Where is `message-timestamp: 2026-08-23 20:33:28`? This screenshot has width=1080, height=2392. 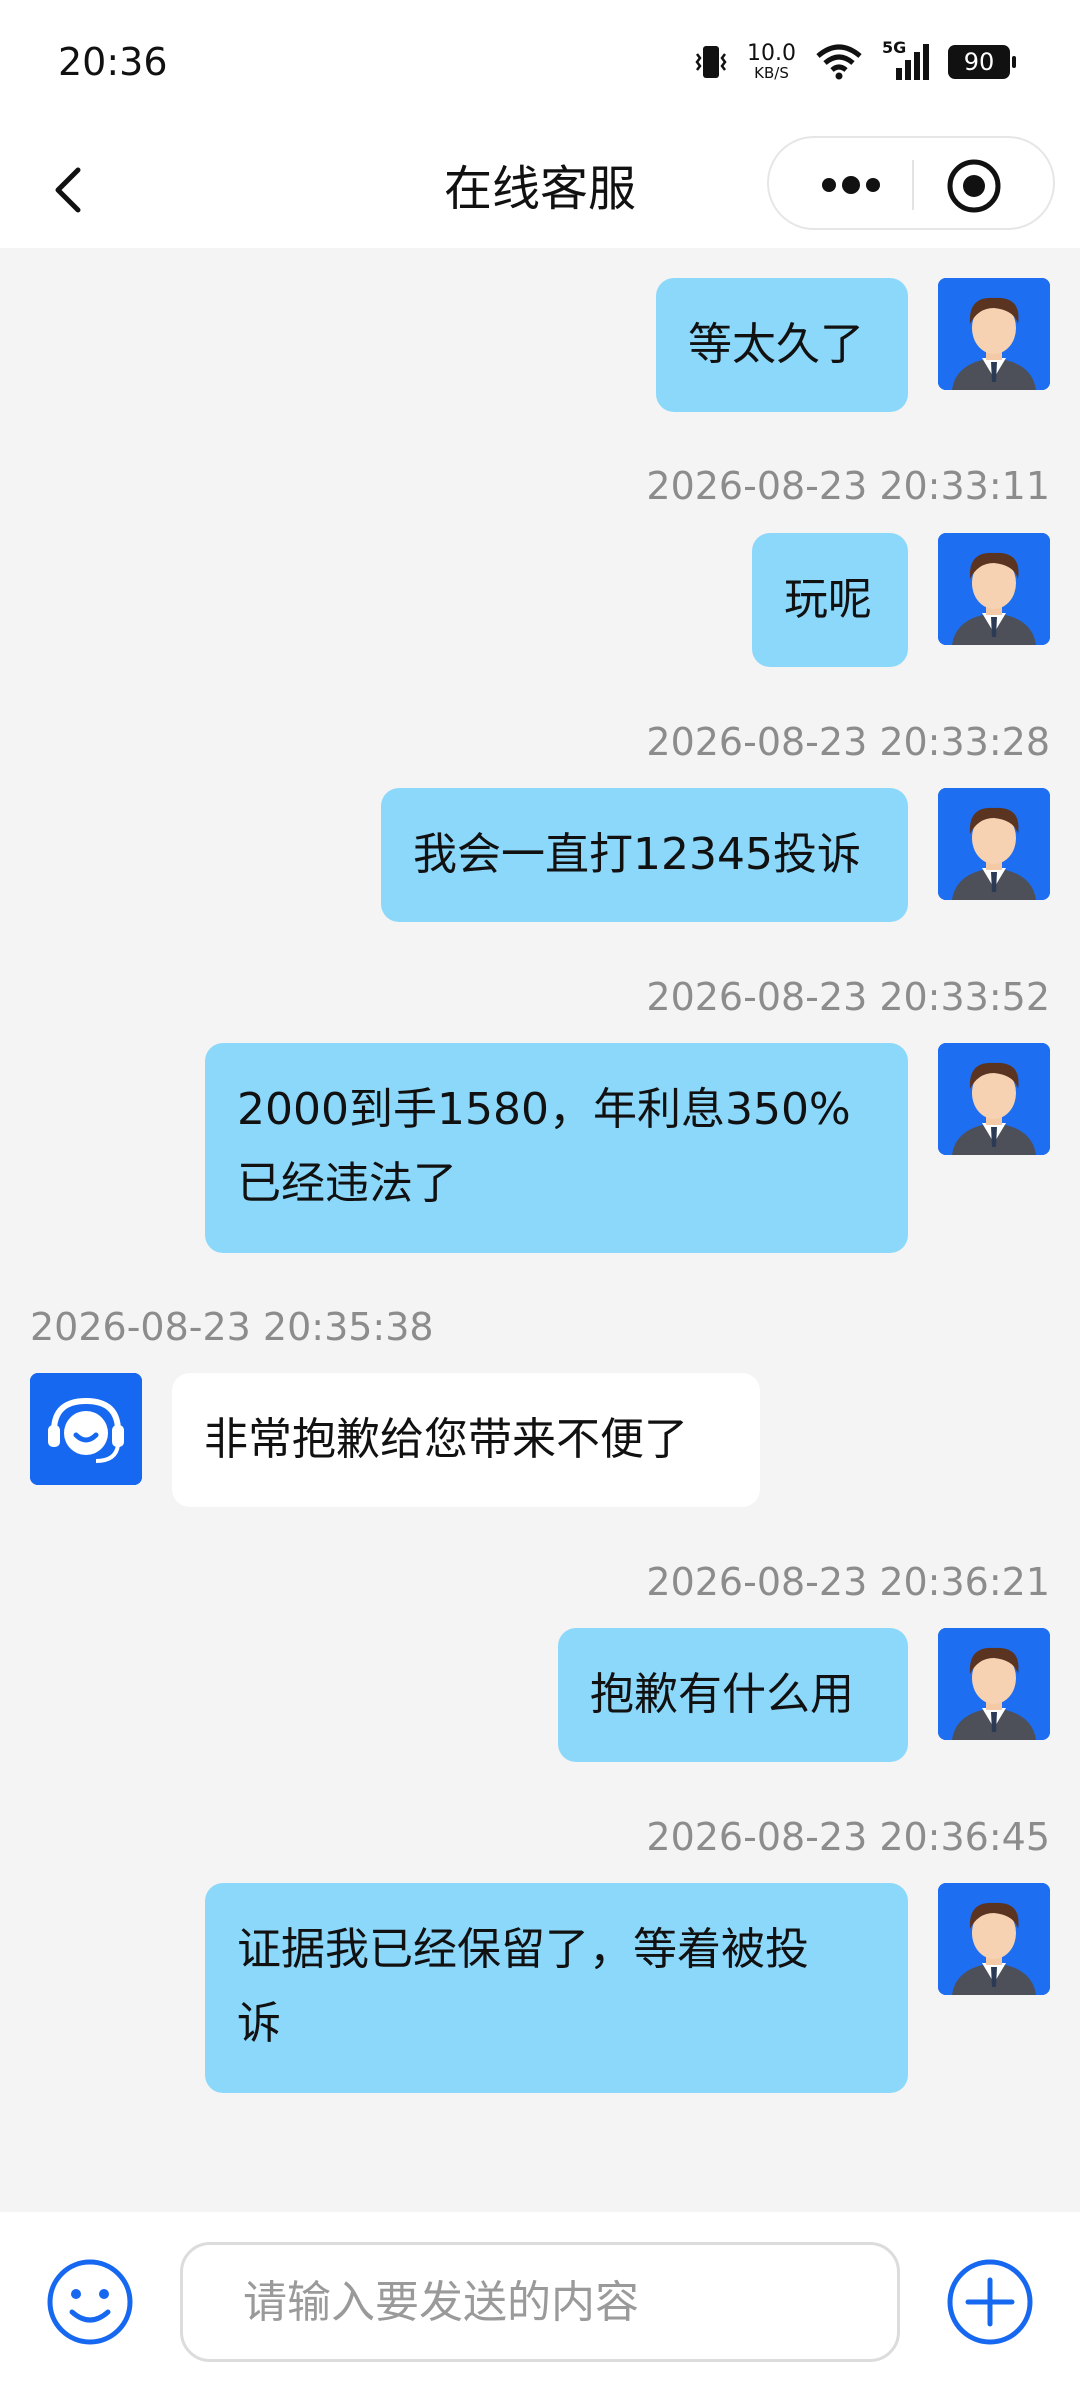 message-timestamp: 2026-08-23 20:33:28 is located at coordinates (848, 742).